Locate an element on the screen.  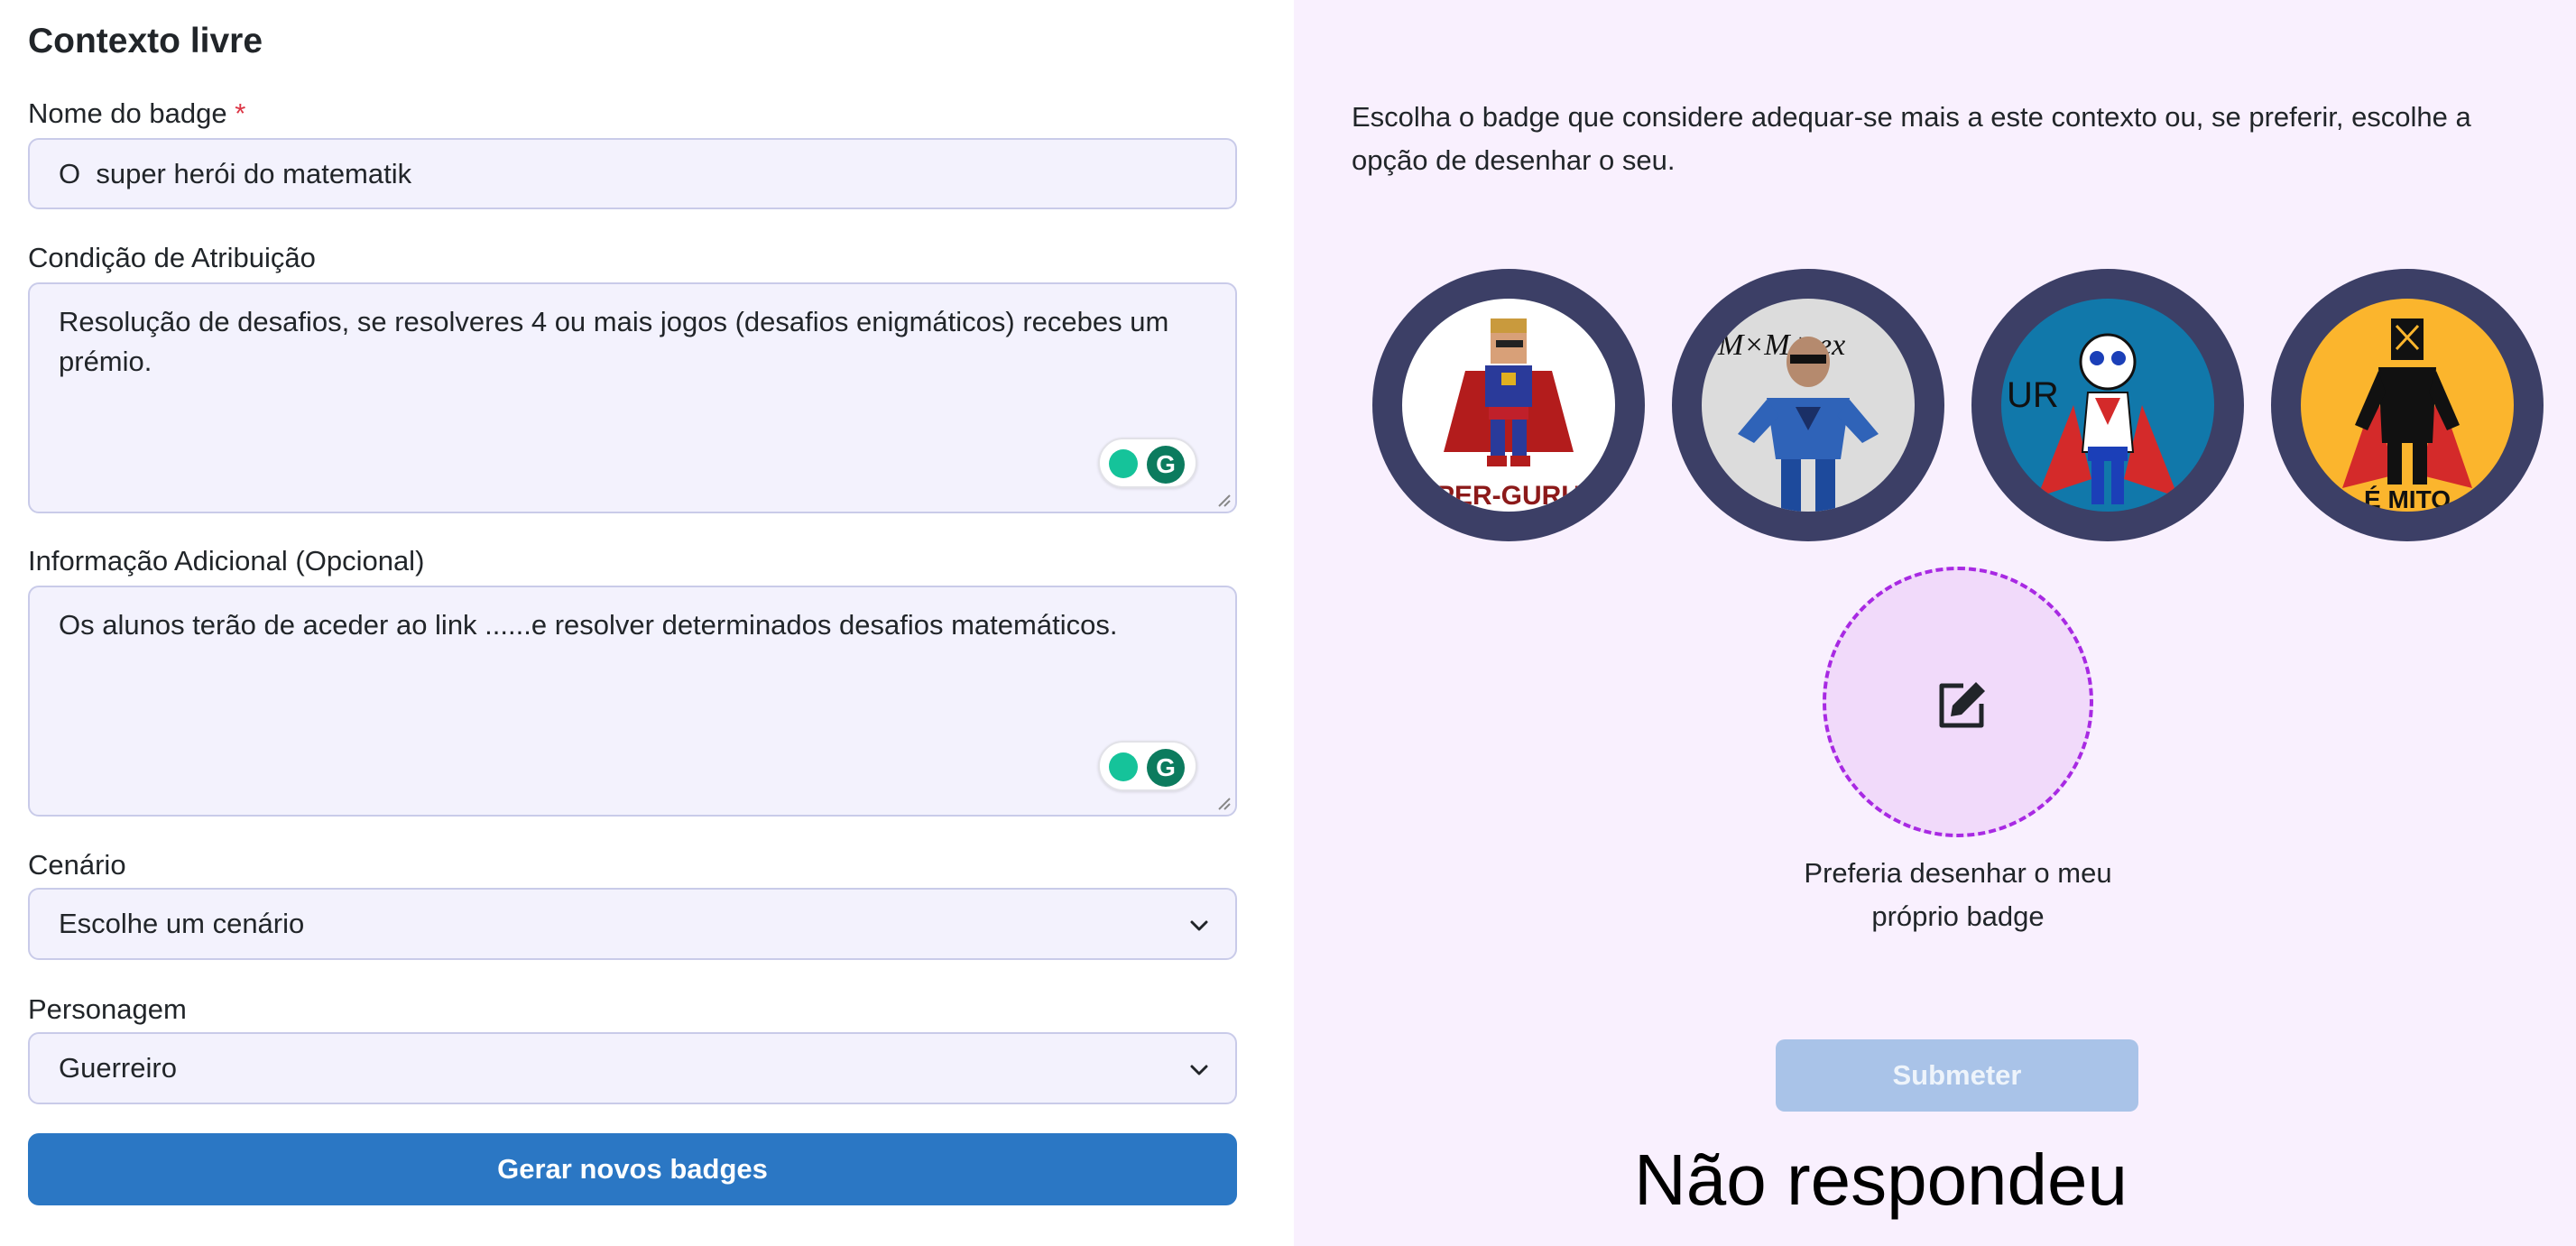
condition-label: Condição de Atribuição is located at coordinates (172, 257).